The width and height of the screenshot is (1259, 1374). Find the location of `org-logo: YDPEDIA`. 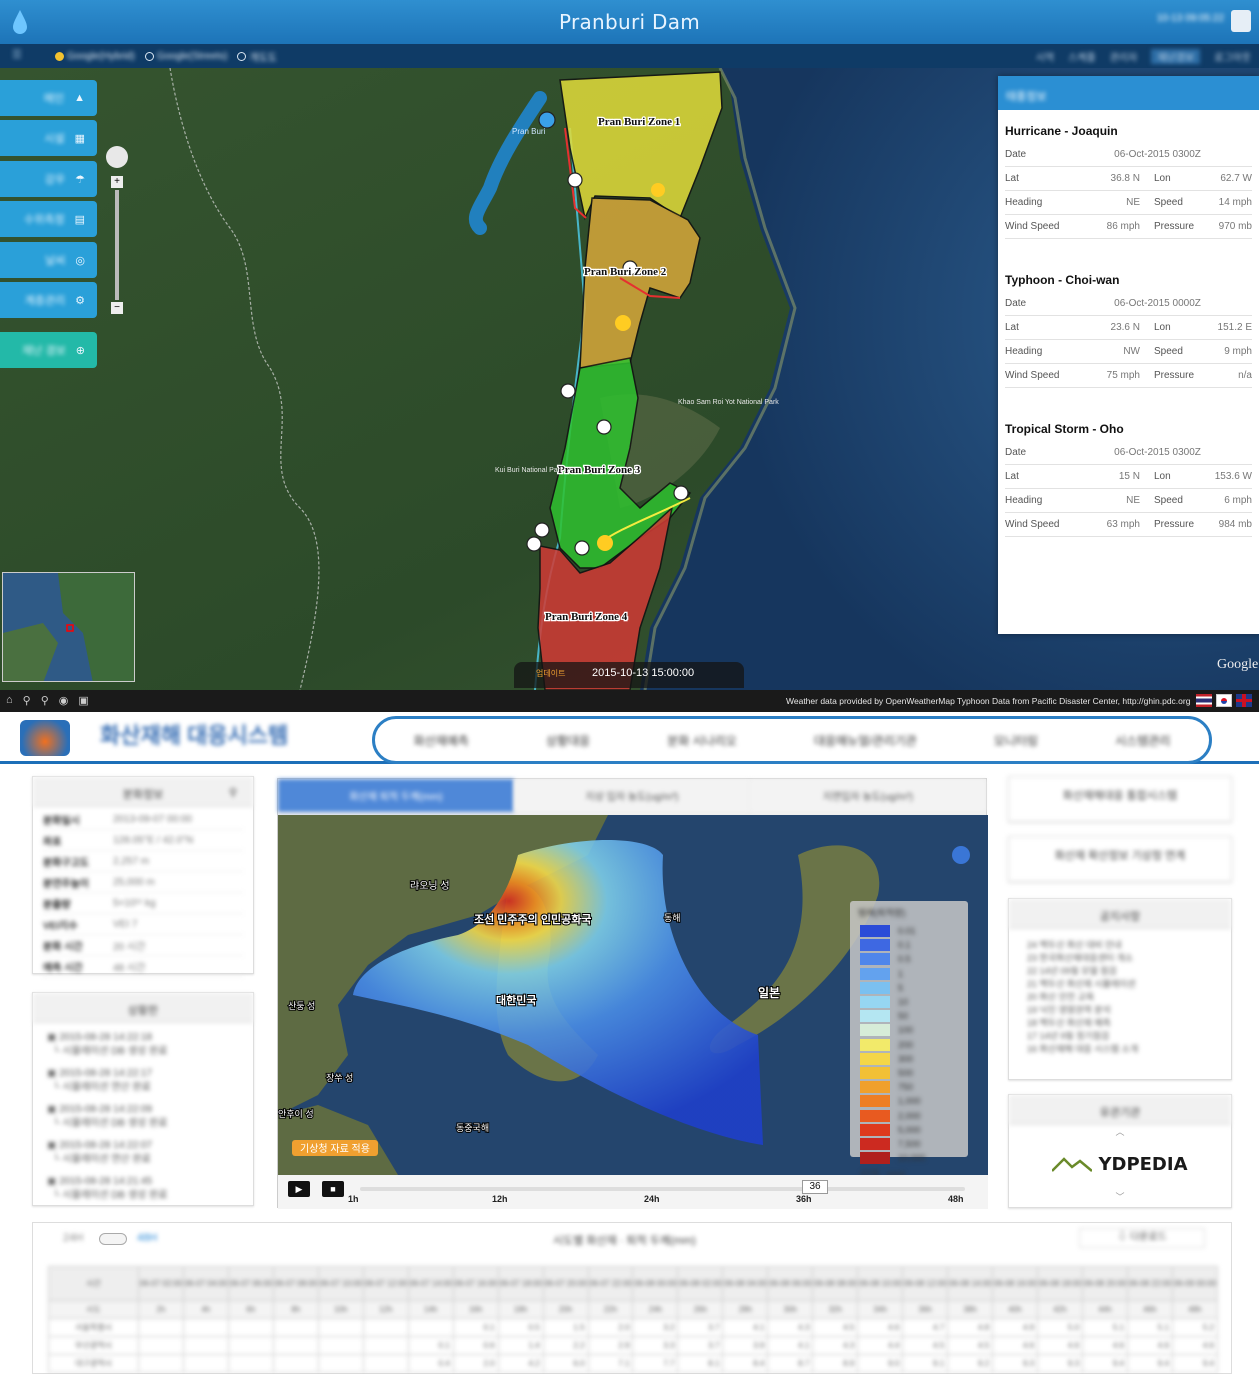

org-logo: YDPEDIA is located at coordinates (1120, 1164).